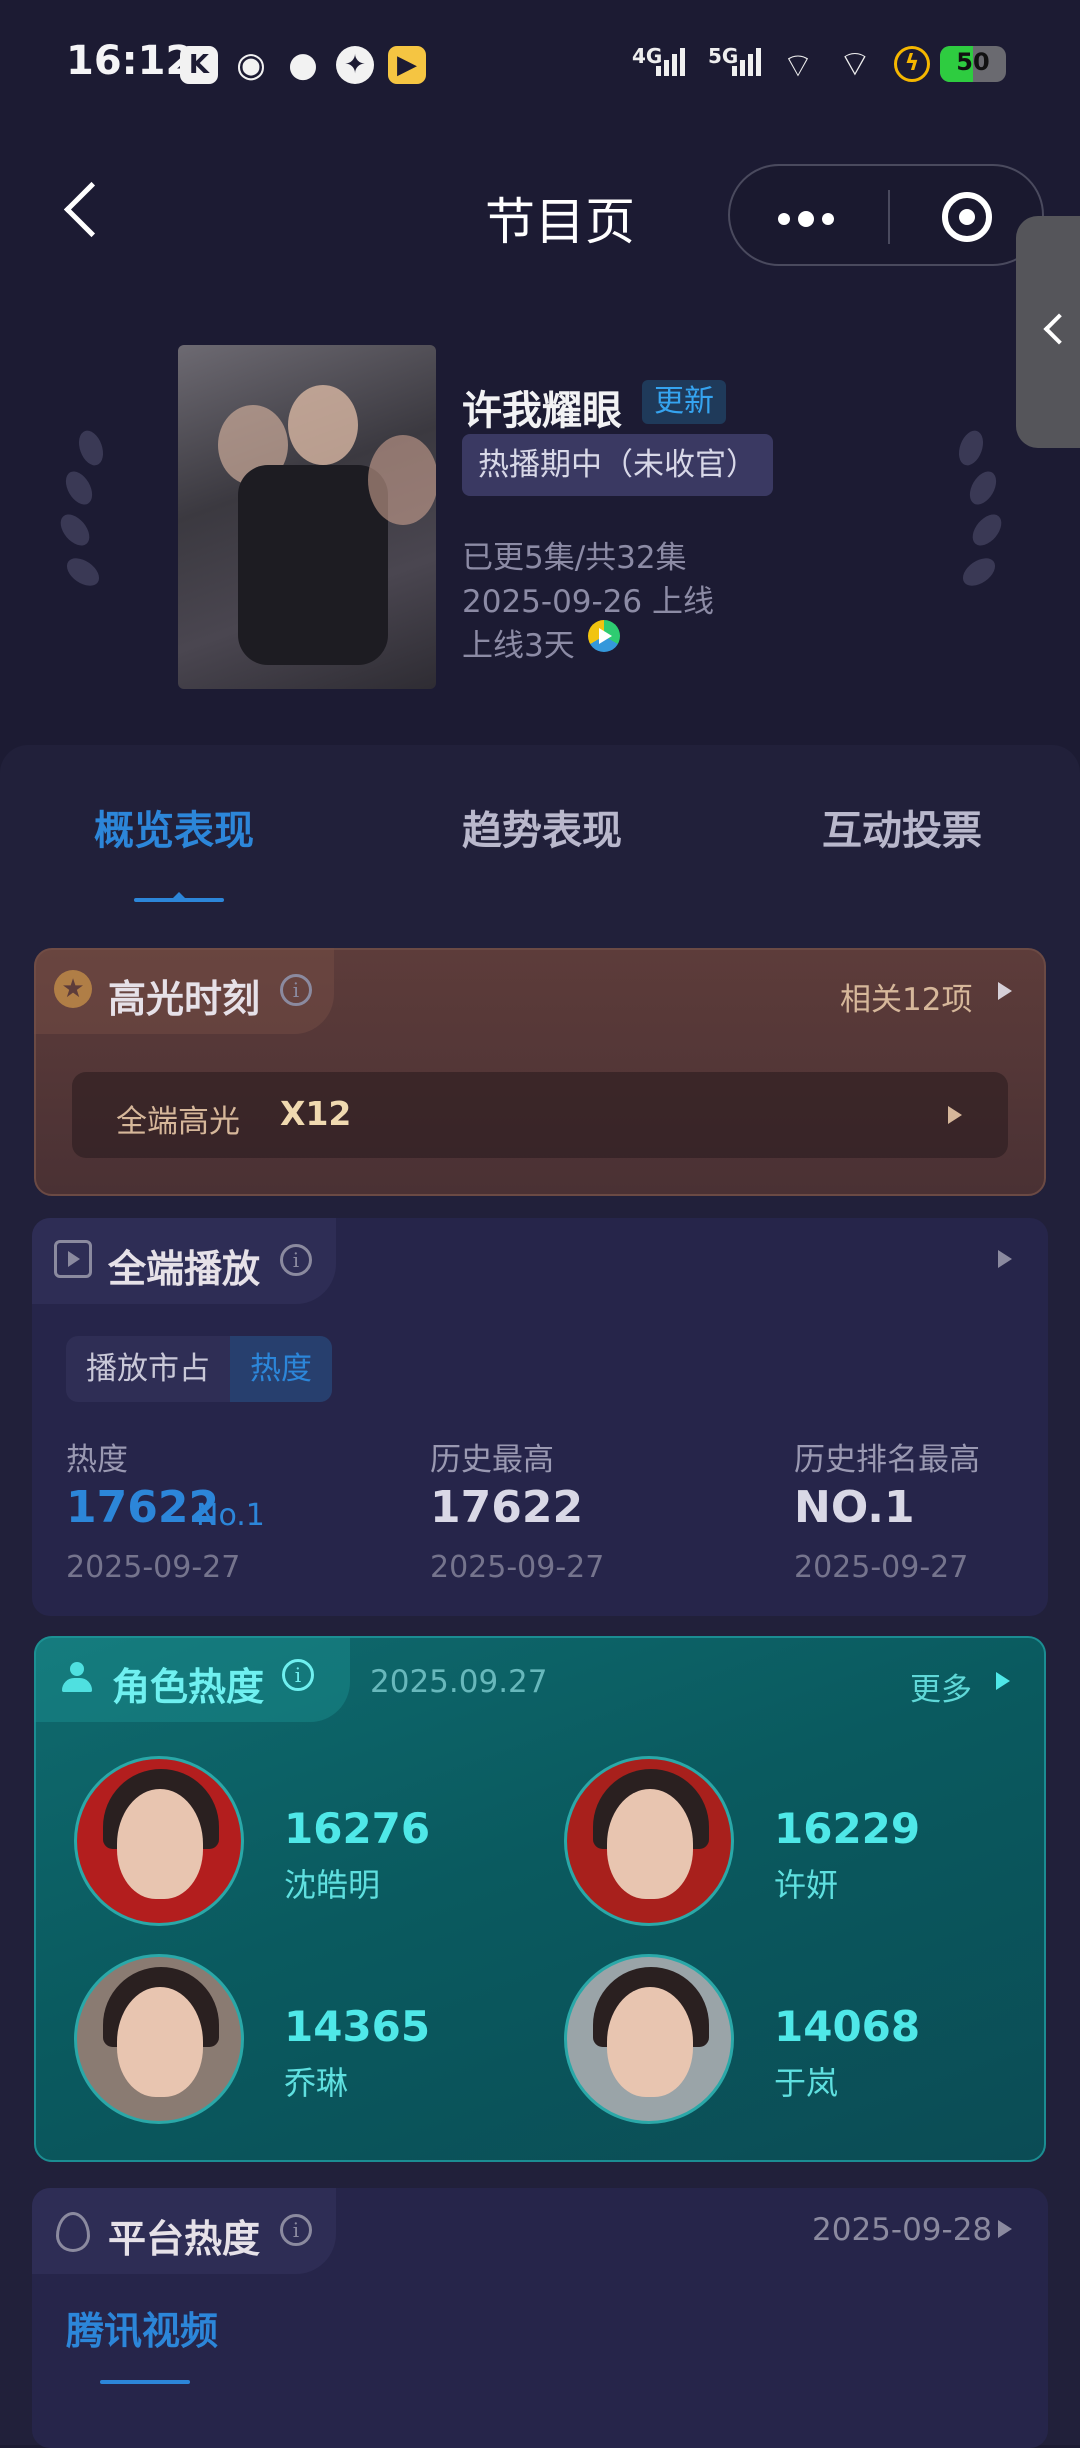  I want to click on capsule-divider, so click(889, 217).